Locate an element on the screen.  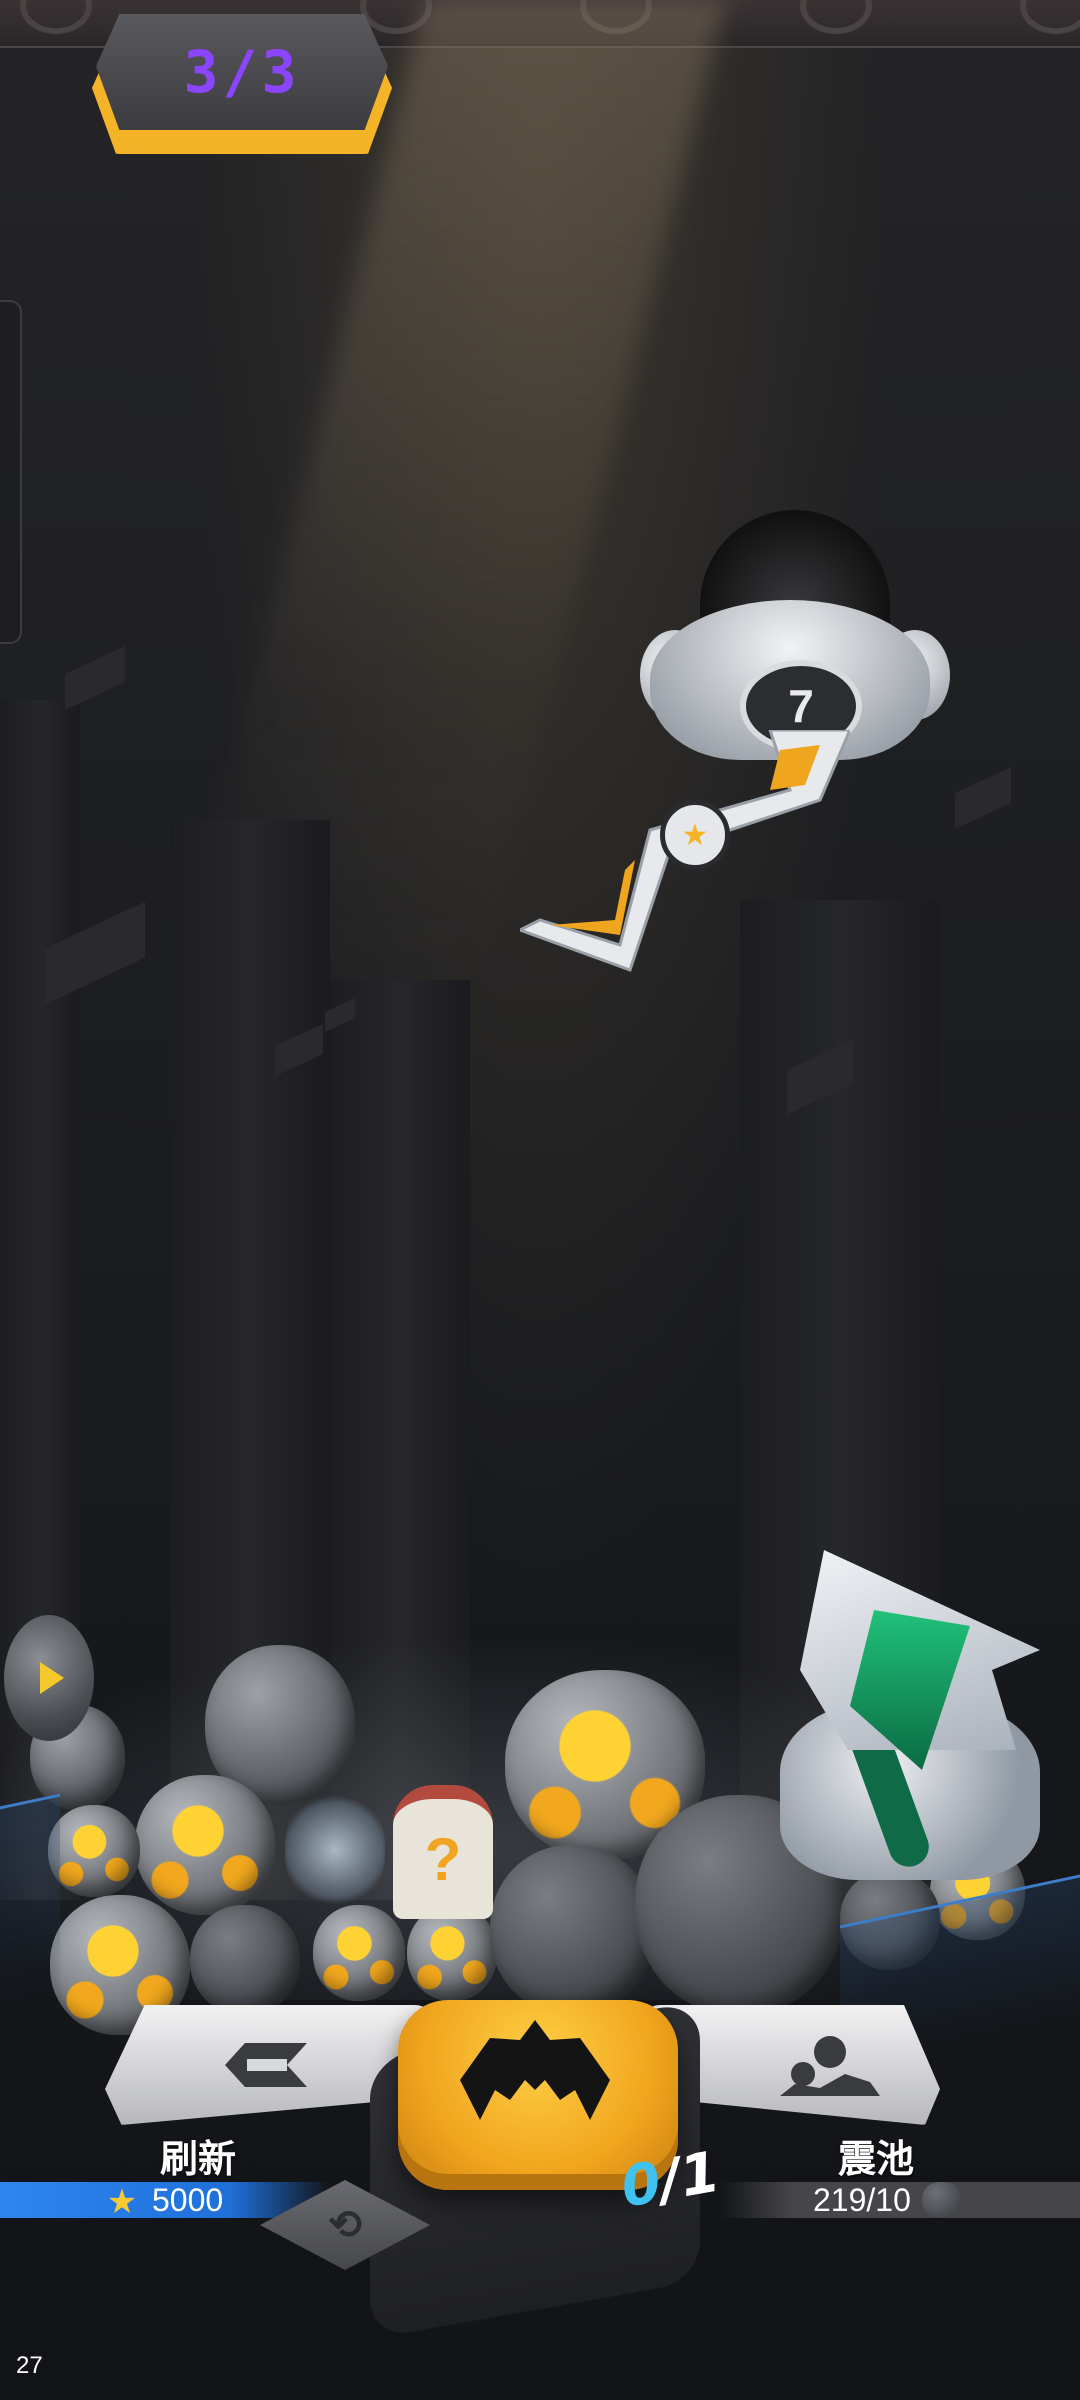
pool-label: 震池 is located at coordinates (876, 2159).